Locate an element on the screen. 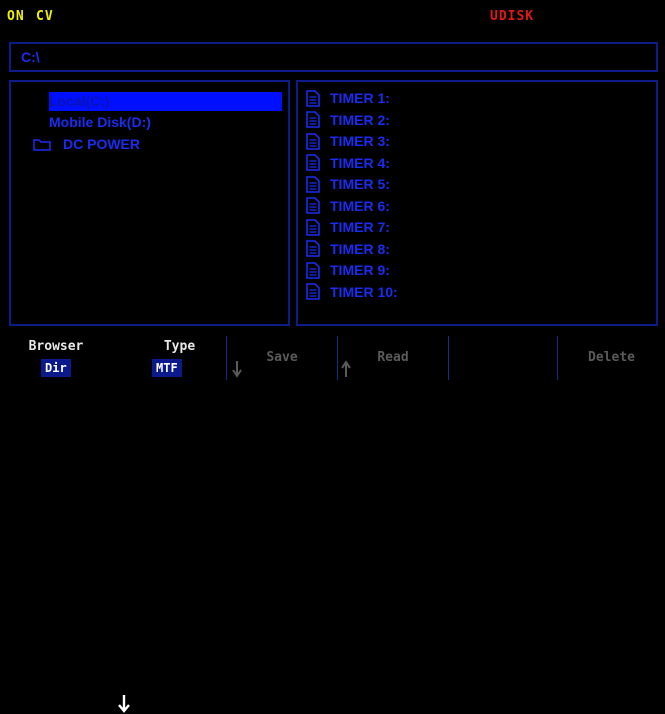 The width and height of the screenshot is (665, 714). type-label: Type is located at coordinates (179, 346).